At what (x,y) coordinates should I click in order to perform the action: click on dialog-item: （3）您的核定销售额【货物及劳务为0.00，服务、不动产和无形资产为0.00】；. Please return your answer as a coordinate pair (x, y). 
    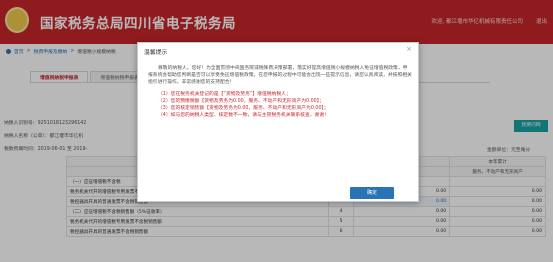
    Looking at the image, I should click on (243, 109).